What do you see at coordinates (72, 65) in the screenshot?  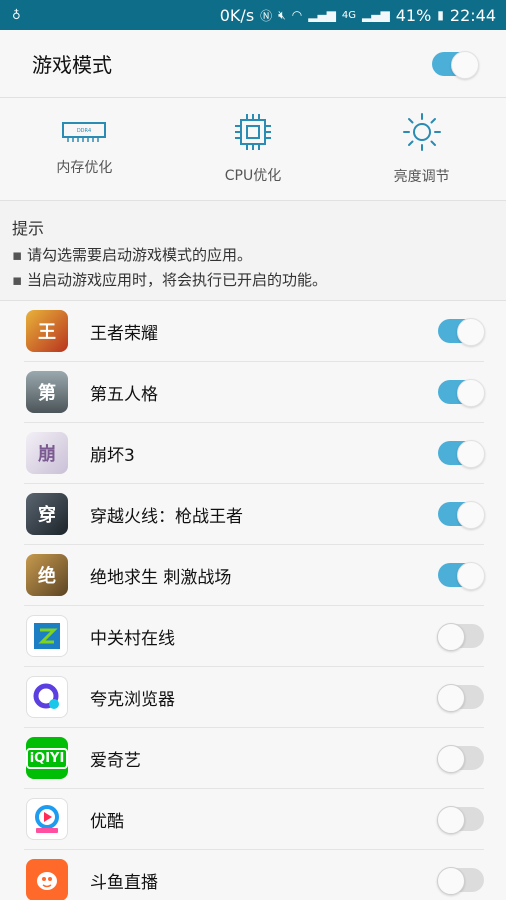 I see `page-title: 游戏模式` at bounding box center [72, 65].